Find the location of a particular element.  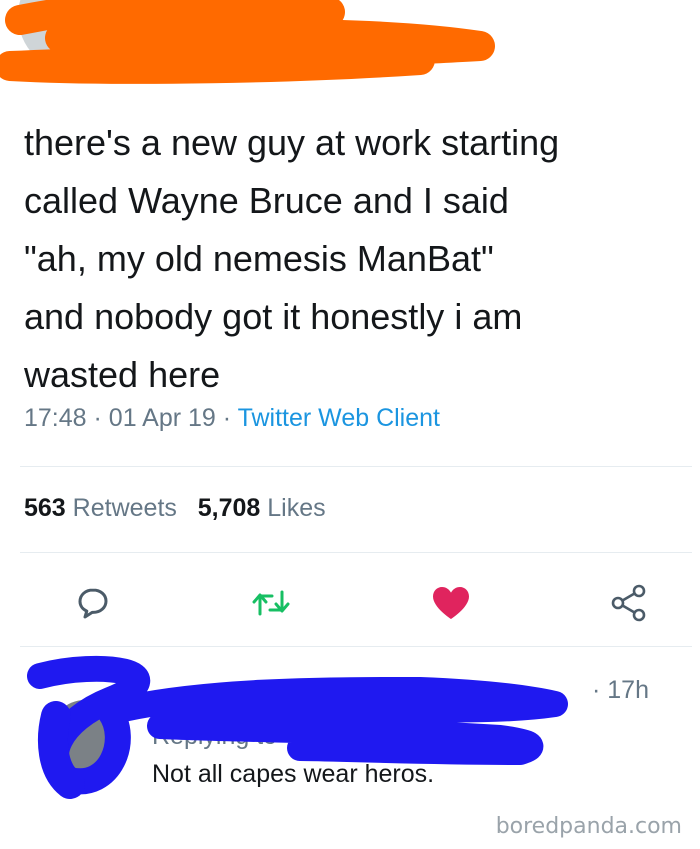

heart-icon is located at coordinates (451, 603).